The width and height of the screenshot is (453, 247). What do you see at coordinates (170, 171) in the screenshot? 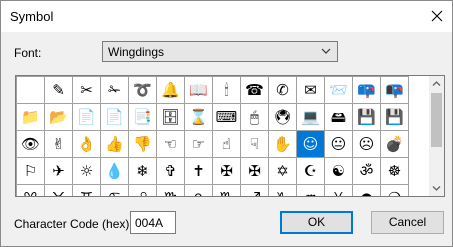
I see `symbol-cell: ✞` at bounding box center [170, 171].